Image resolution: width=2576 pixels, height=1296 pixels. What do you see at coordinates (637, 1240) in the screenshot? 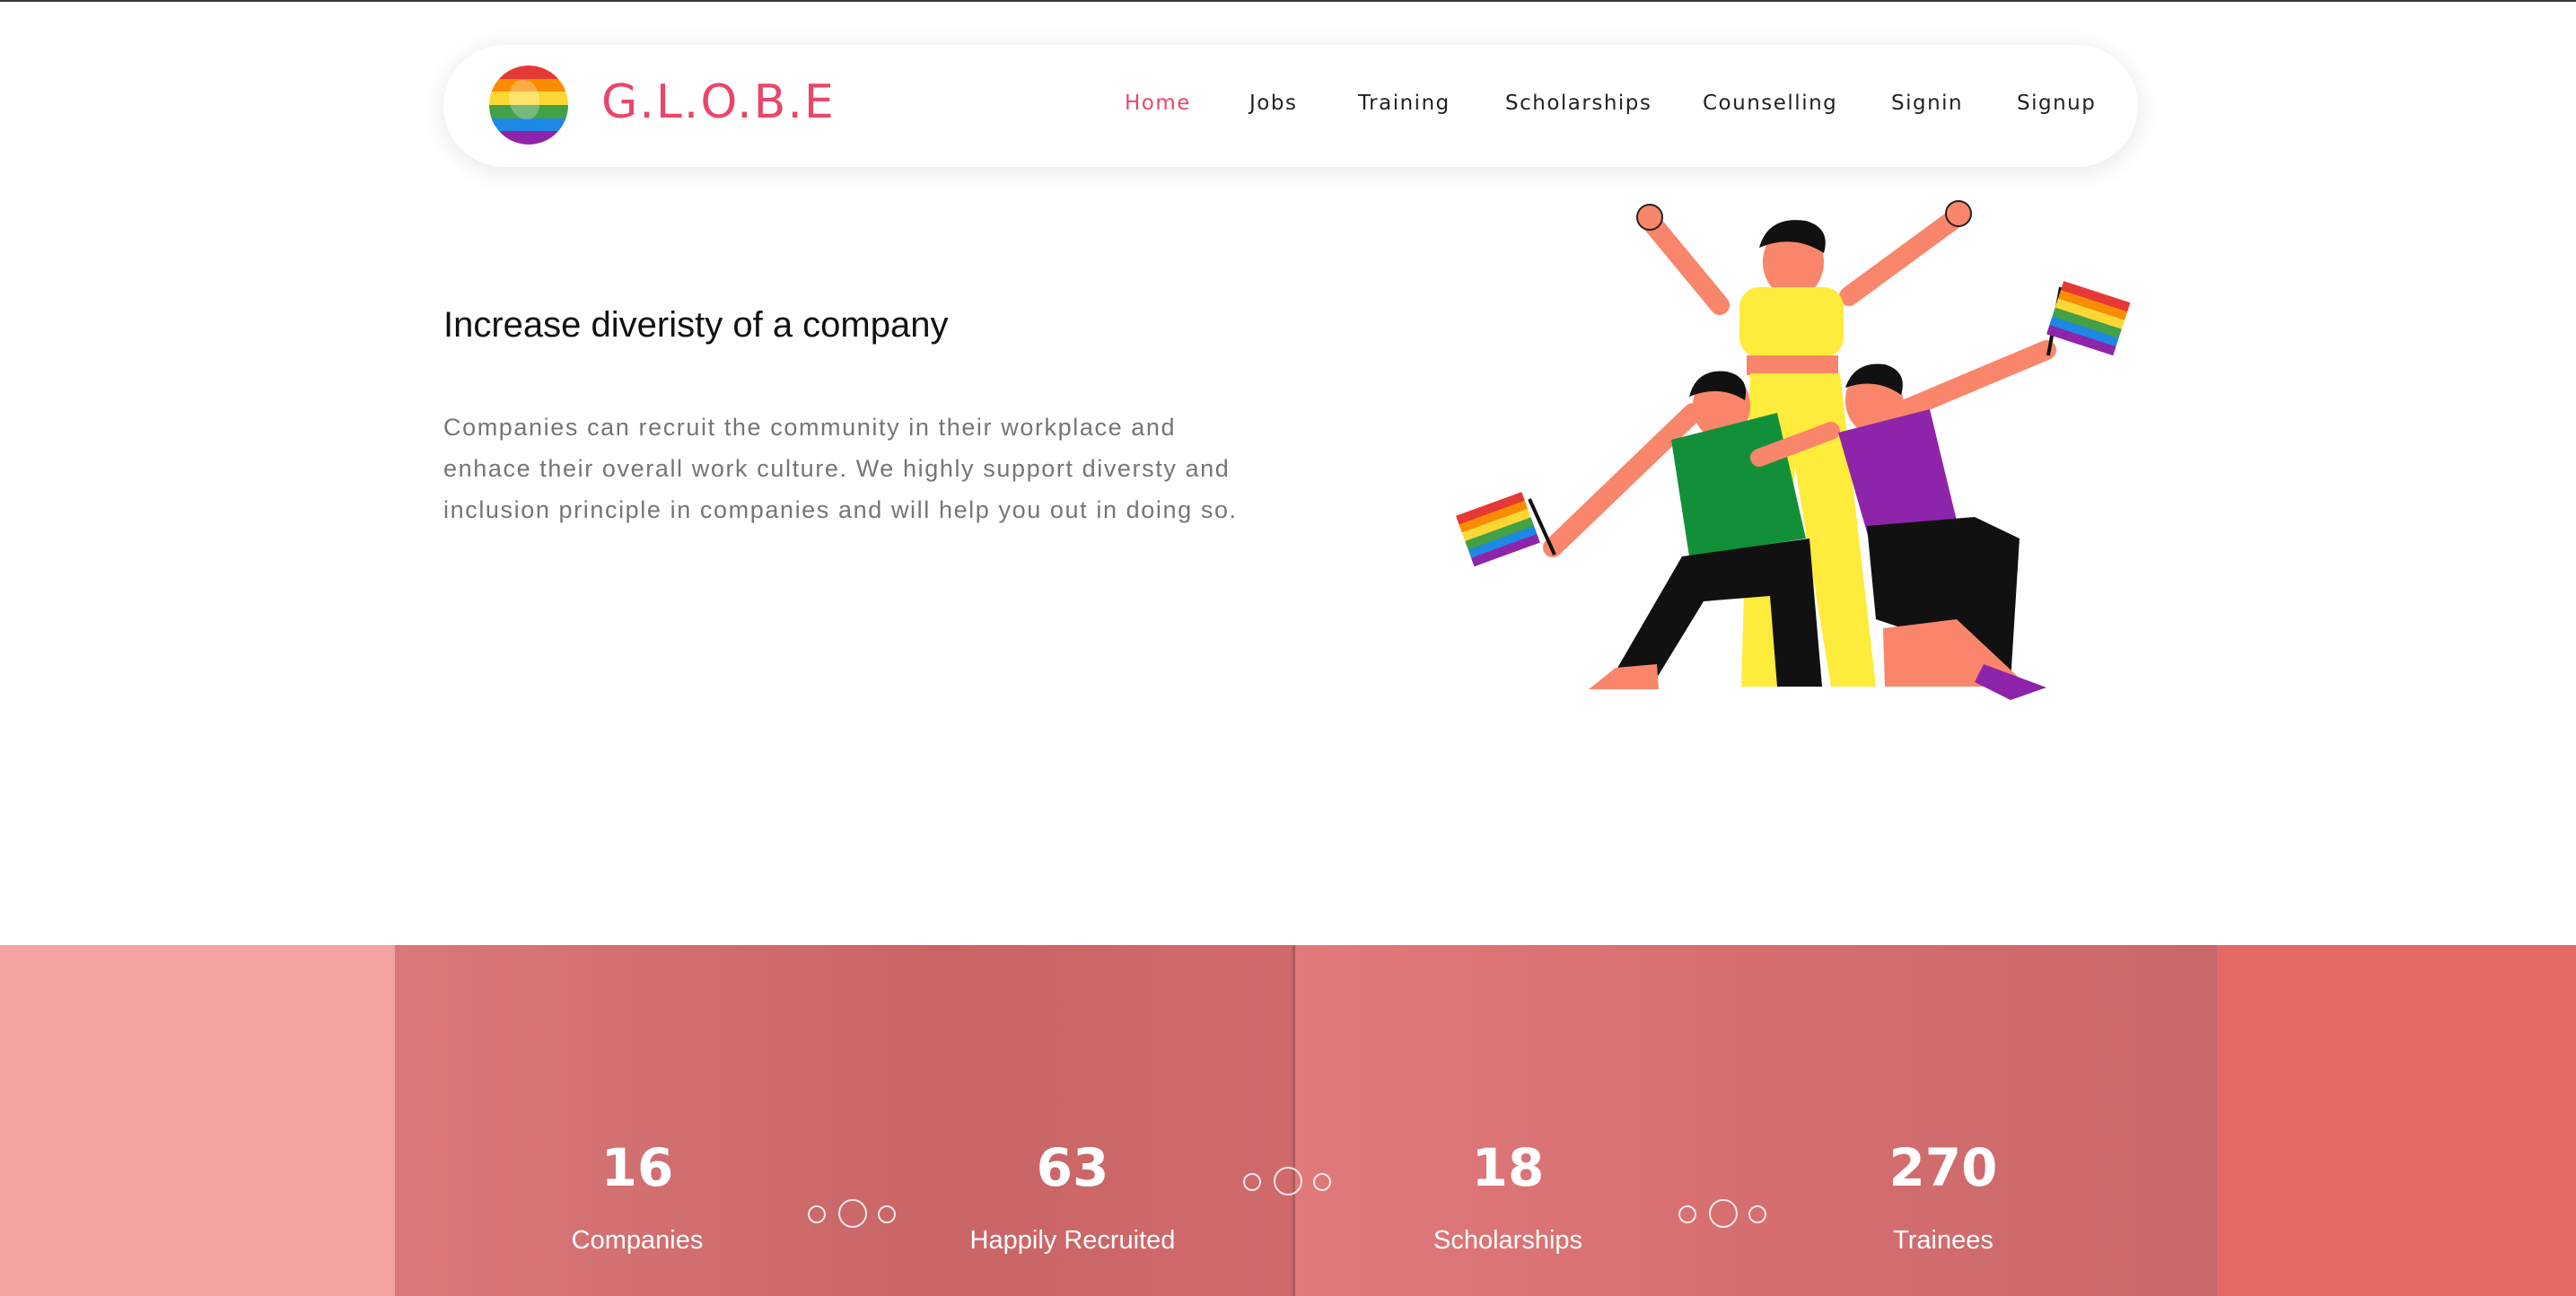
I see `stat-companies-label: Companies` at bounding box center [637, 1240].